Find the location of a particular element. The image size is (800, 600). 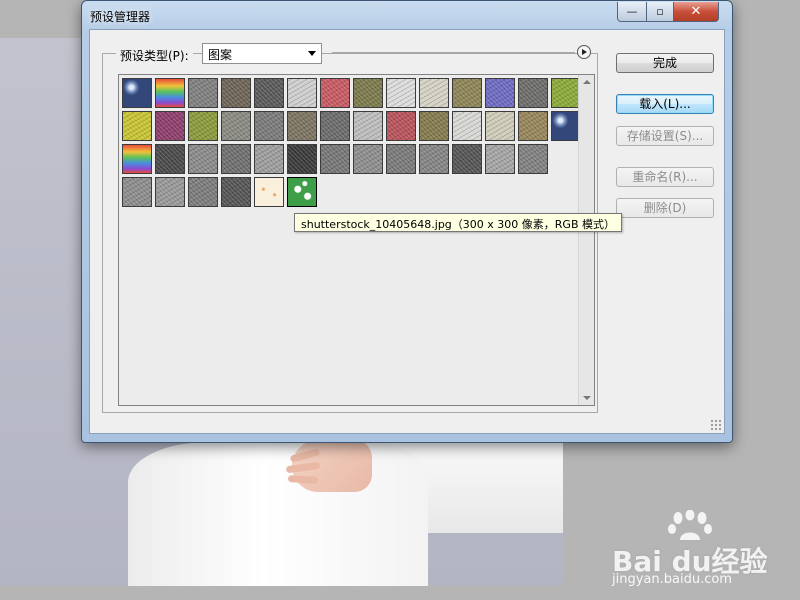

swatch-speckle-white is located at coordinates (368, 126).